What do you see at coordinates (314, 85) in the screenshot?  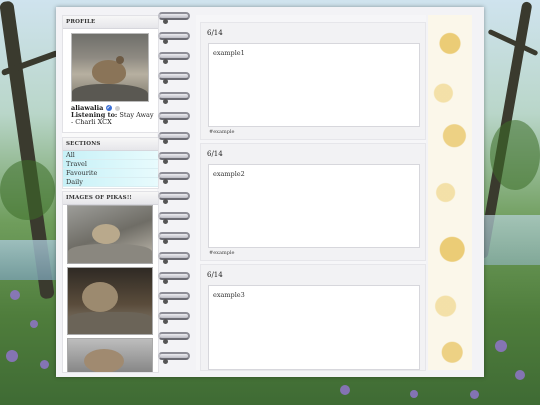 I see `entry-body: example1` at bounding box center [314, 85].